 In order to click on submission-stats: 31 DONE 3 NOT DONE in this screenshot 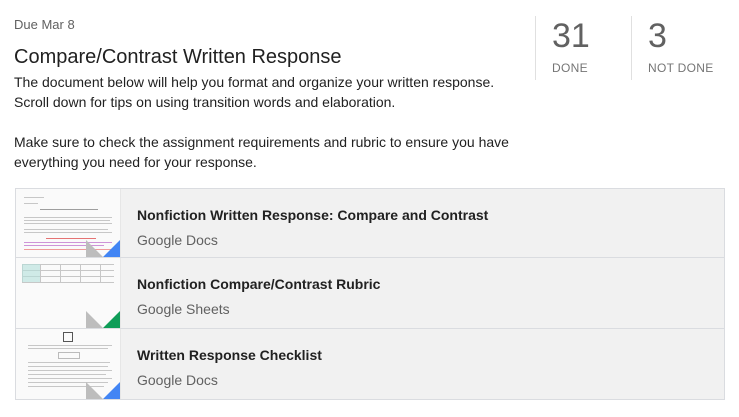, I will do `click(637, 48)`.